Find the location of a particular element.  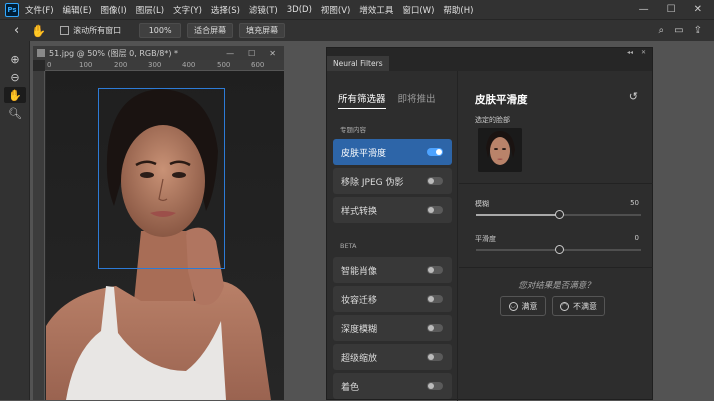

menu-filter: 滤镜(T) is located at coordinates (263, 10).